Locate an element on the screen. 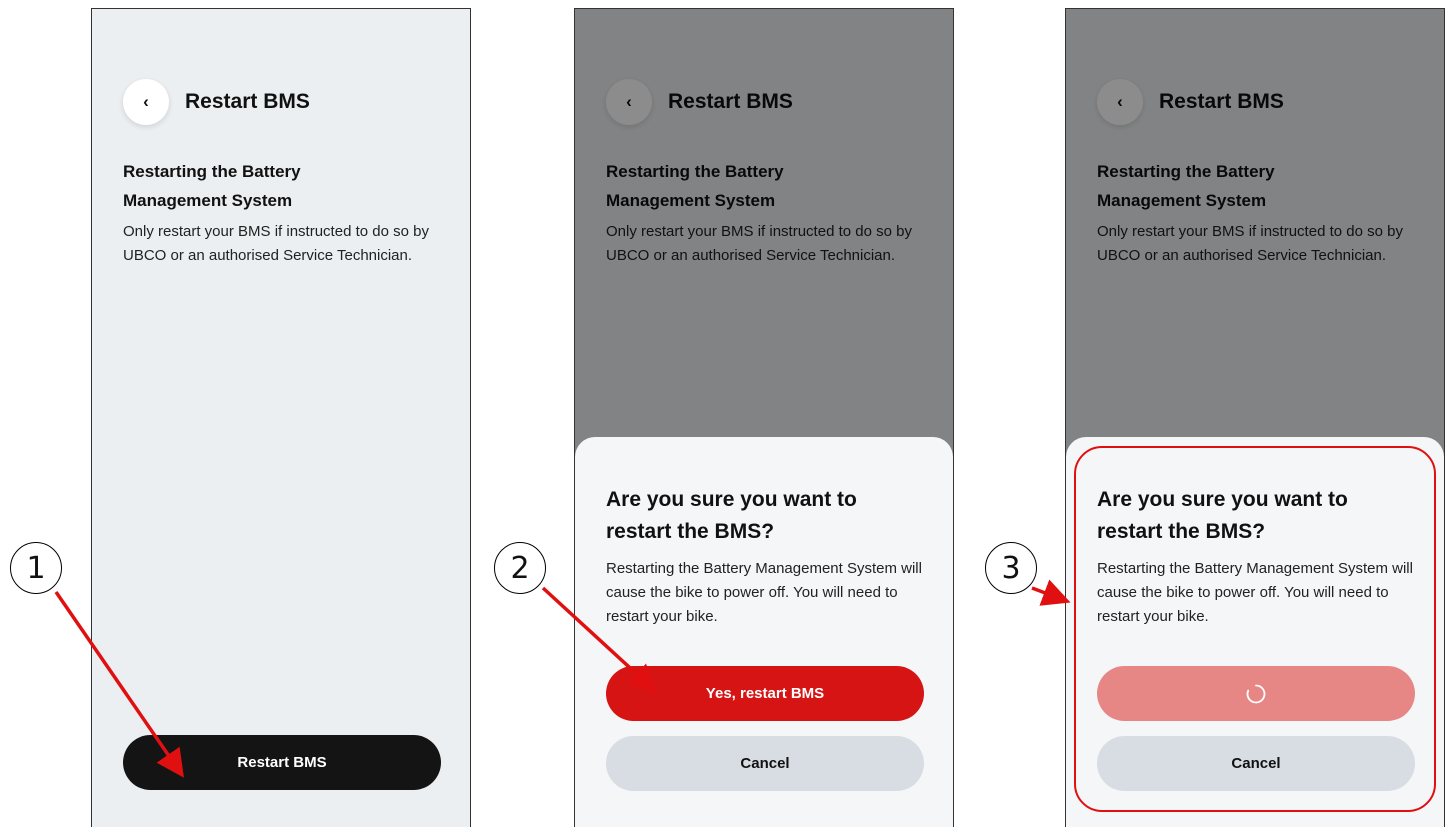 This screenshot has height=827, width=1452. step-number-2: 2 is located at coordinates (520, 568).